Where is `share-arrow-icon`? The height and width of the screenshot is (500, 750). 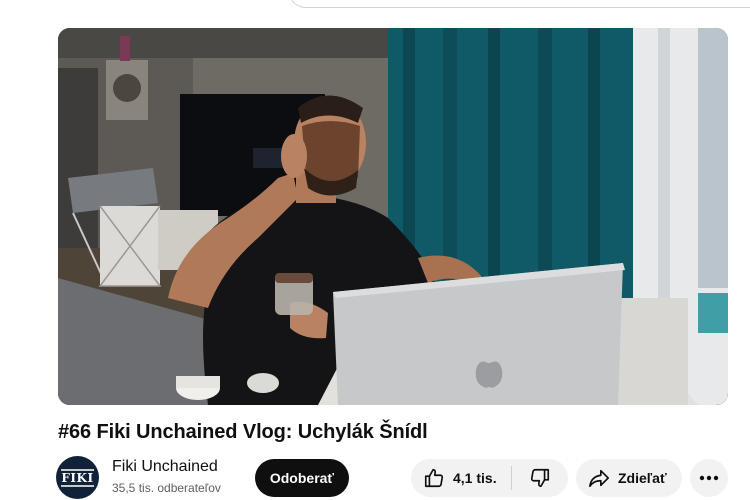
share-arrow-icon is located at coordinates (599, 478).